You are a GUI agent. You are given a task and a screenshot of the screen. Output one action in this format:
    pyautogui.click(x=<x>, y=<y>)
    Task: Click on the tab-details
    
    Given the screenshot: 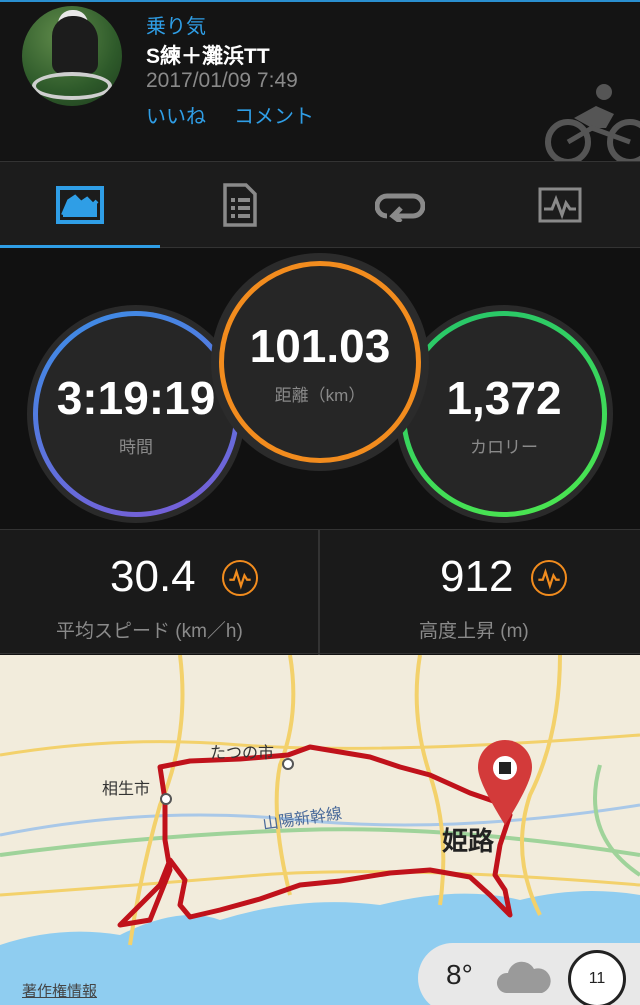 What is the action you would take?
    pyautogui.click(x=240, y=205)
    